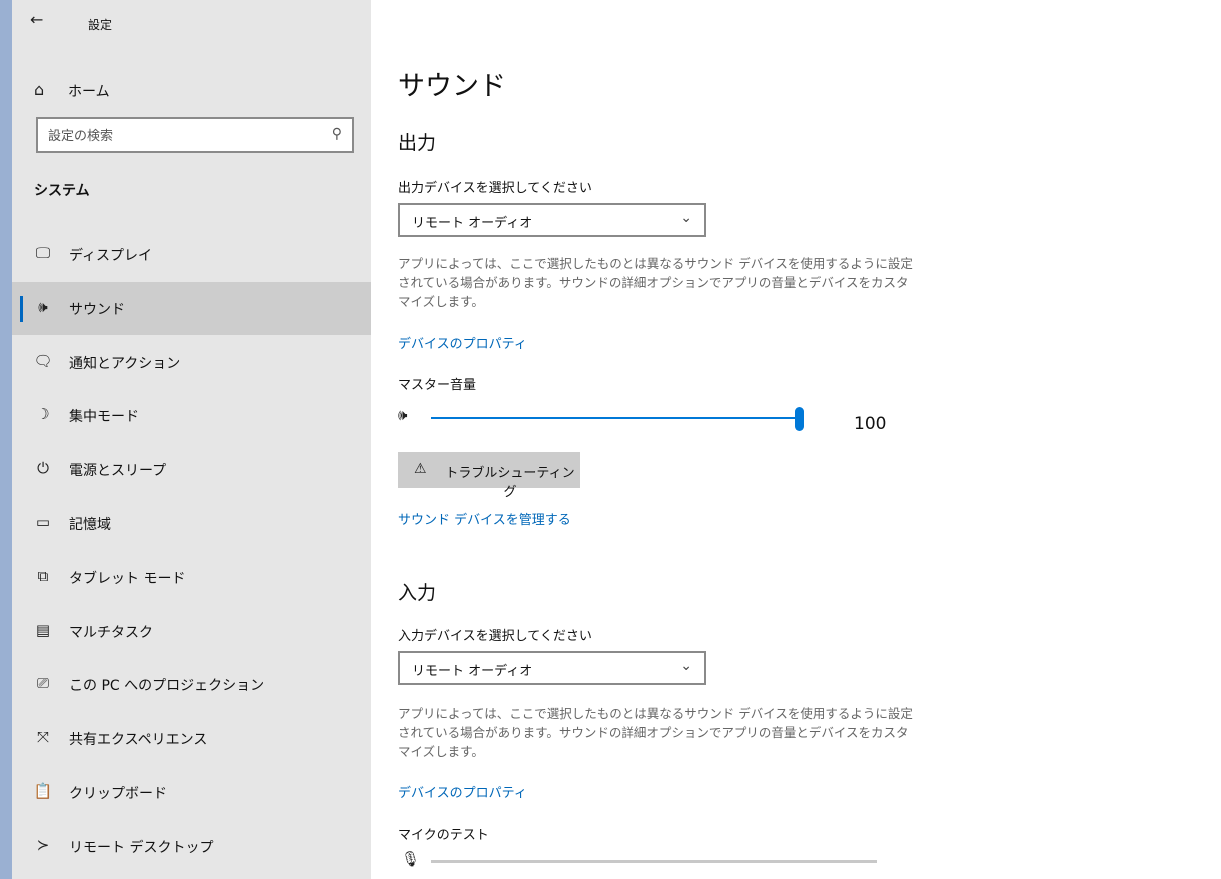 This screenshot has height=879, width=1221. Describe the element at coordinates (191, 631) in the screenshot. I see `sidebar-item-multitask: ▤ マルチタスク` at that location.